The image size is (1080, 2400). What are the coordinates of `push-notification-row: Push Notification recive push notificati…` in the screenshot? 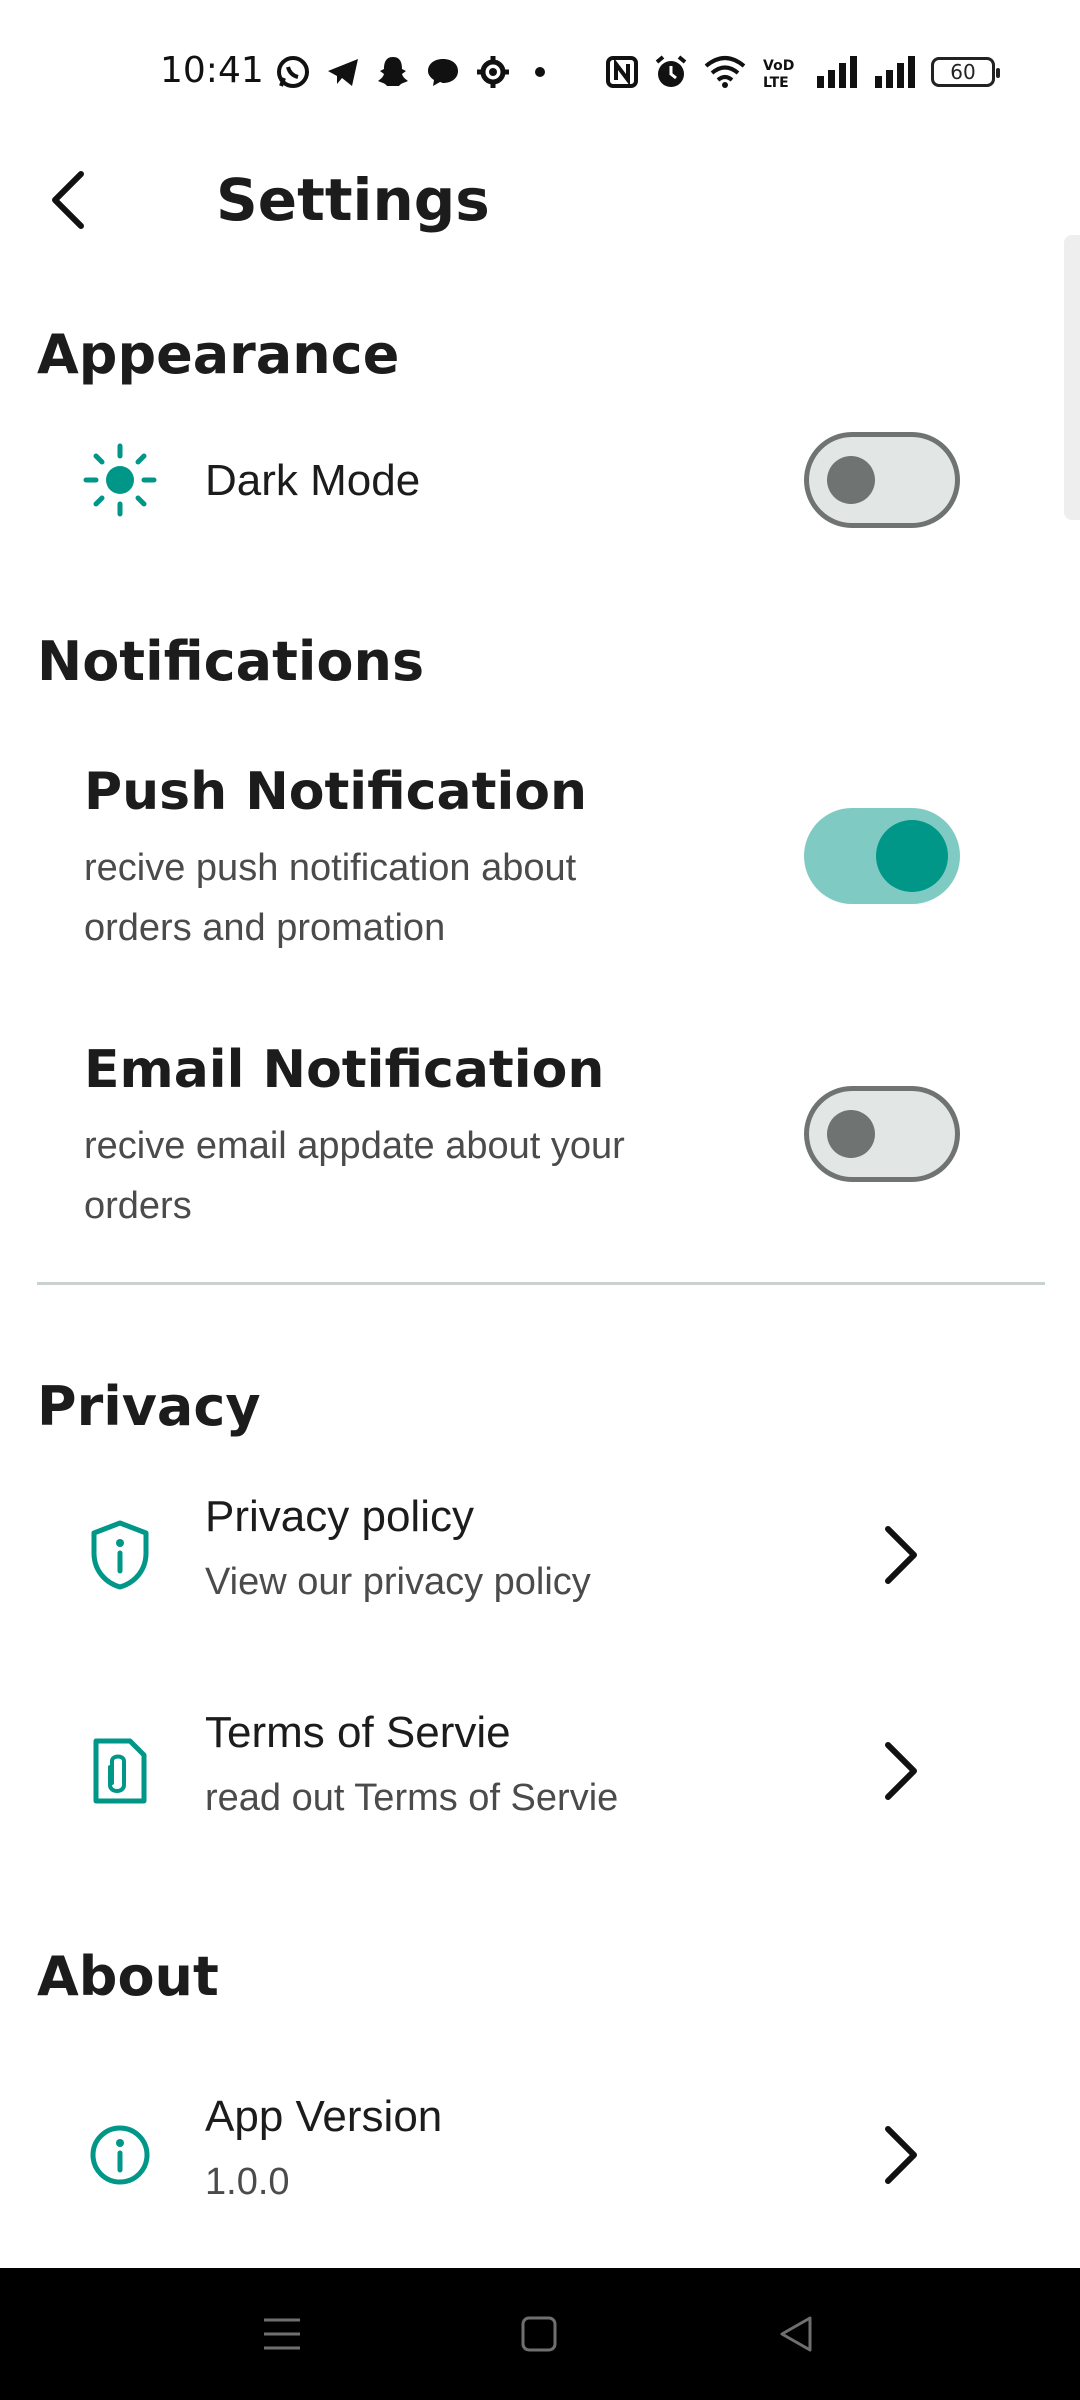 It's located at (540, 860).